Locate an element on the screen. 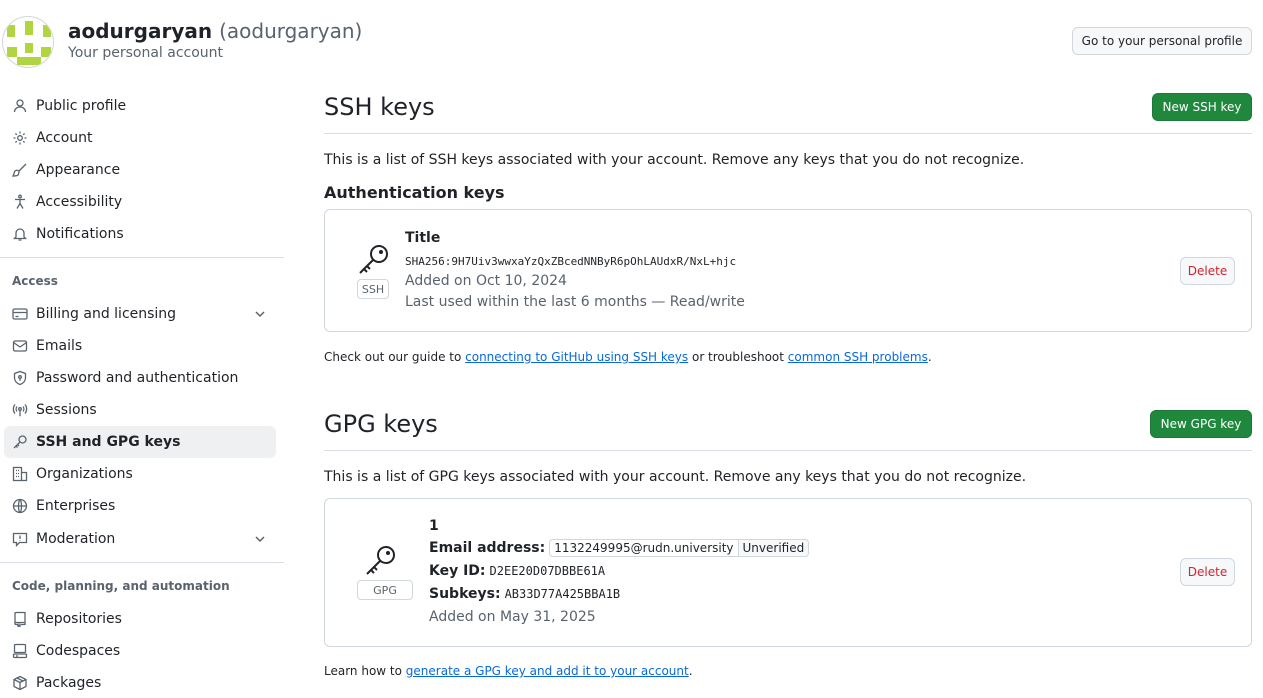 The height and width of the screenshot is (698, 1263). person-icon is located at coordinates (20, 106).